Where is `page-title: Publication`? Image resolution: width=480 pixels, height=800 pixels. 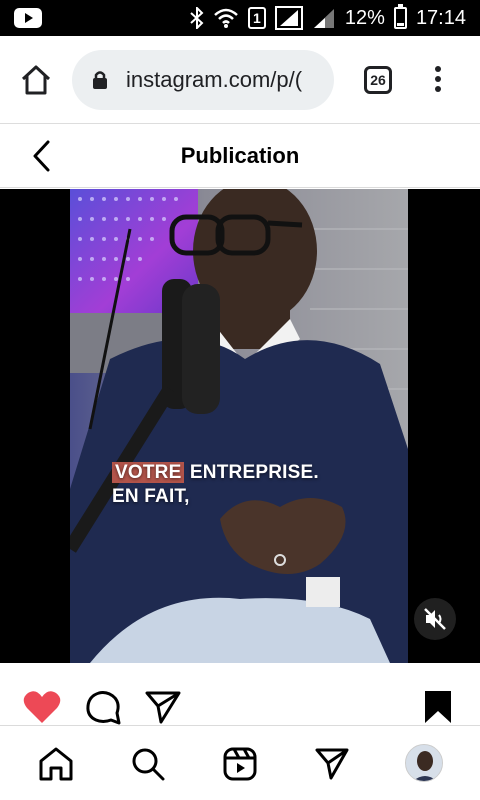 page-title: Publication is located at coordinates (240, 155).